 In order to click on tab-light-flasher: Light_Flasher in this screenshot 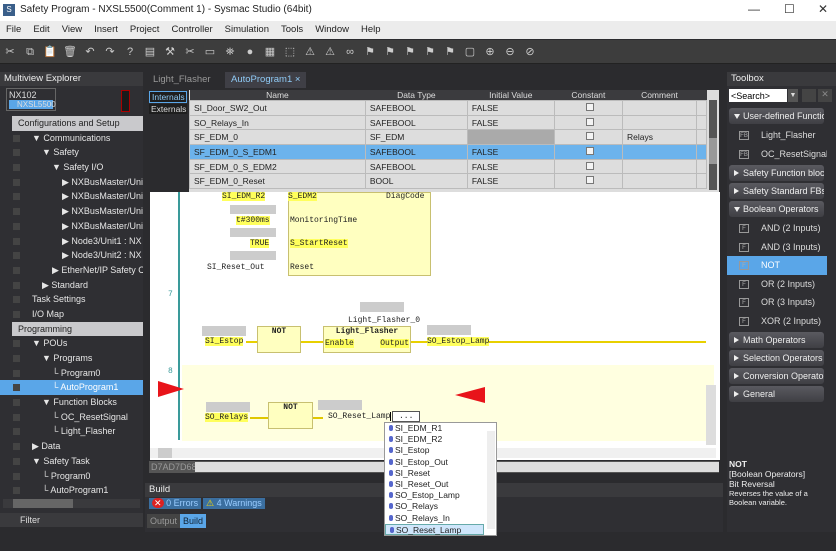, I will do `click(182, 80)`.